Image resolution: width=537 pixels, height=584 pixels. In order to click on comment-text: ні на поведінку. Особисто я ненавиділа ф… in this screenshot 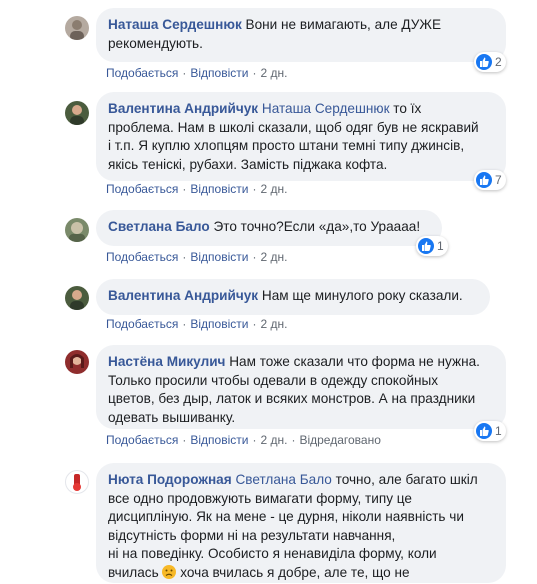, I will do `click(272, 553)`.